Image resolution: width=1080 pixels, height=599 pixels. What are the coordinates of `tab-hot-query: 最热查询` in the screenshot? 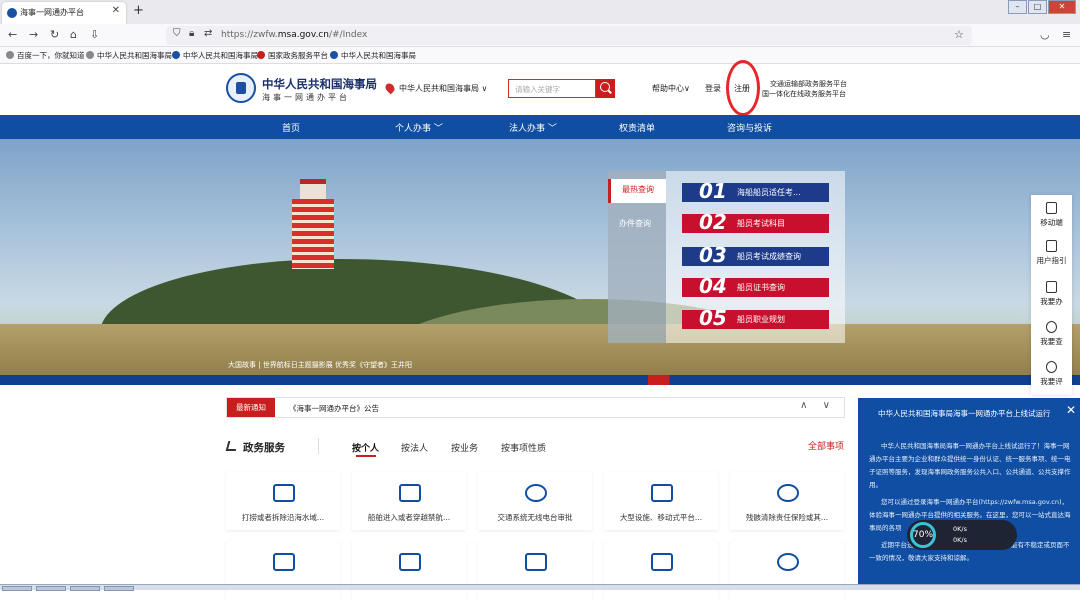 It's located at (637, 191).